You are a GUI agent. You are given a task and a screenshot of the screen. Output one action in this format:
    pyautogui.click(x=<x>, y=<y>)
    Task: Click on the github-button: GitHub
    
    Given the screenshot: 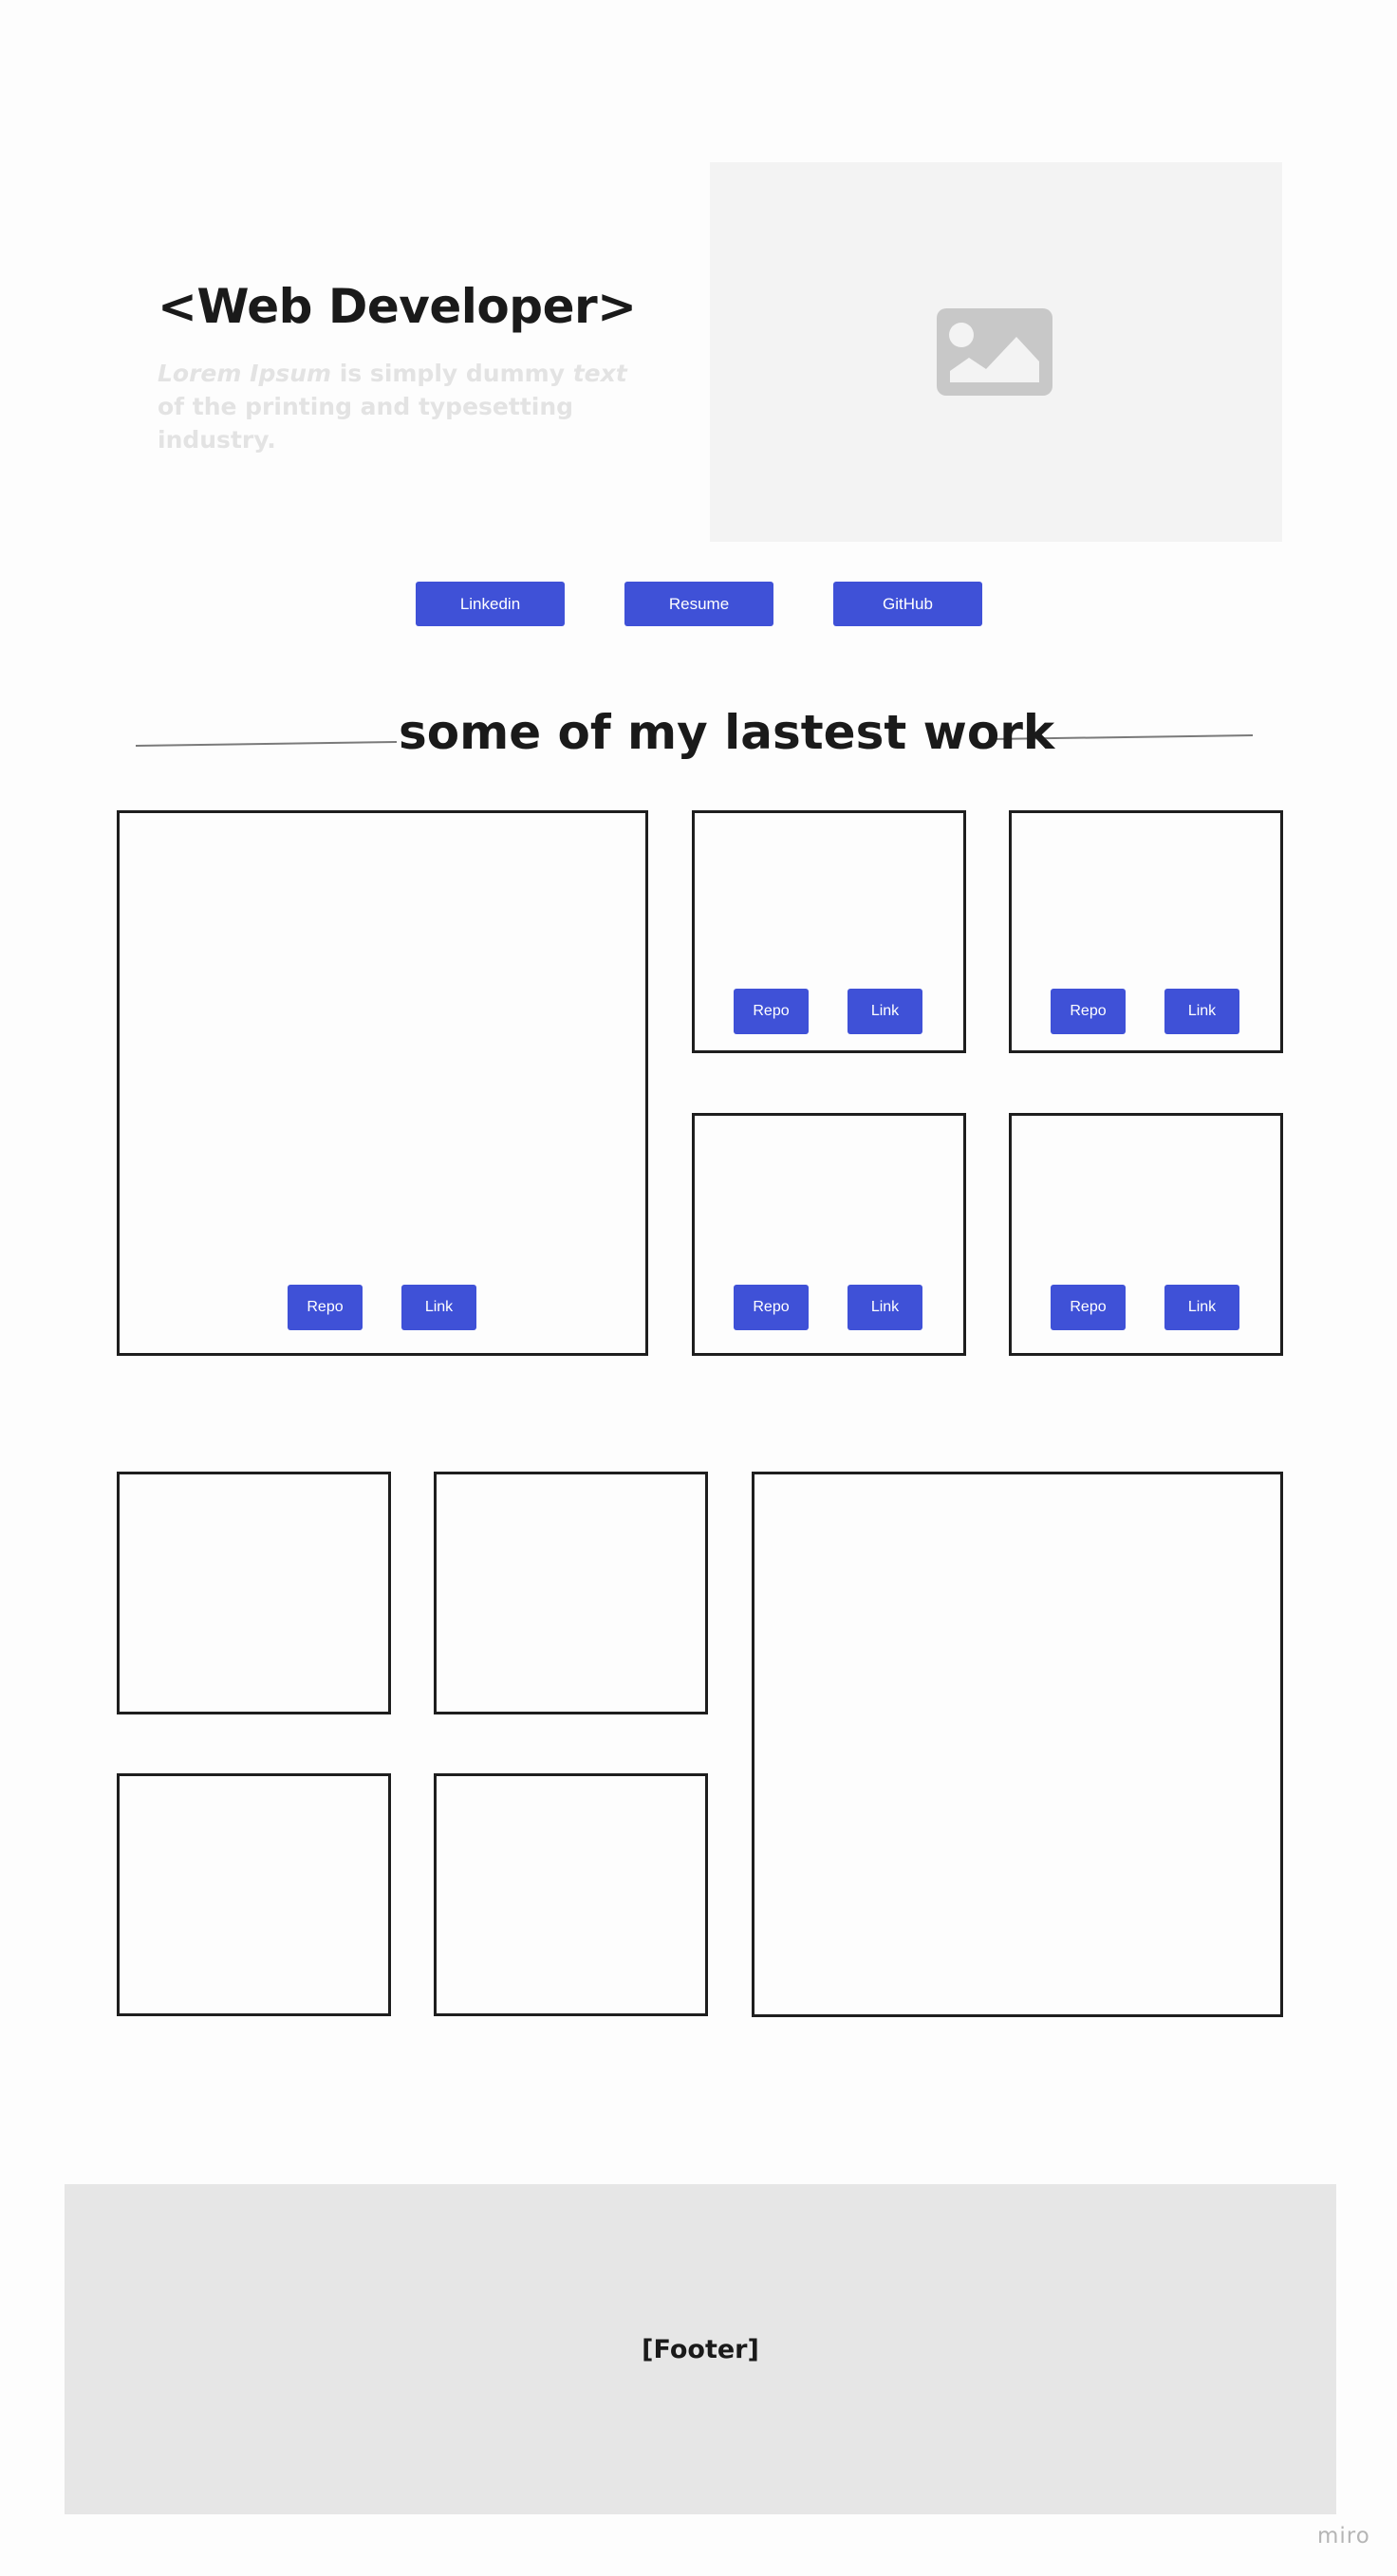 What is the action you would take?
    pyautogui.click(x=908, y=604)
    